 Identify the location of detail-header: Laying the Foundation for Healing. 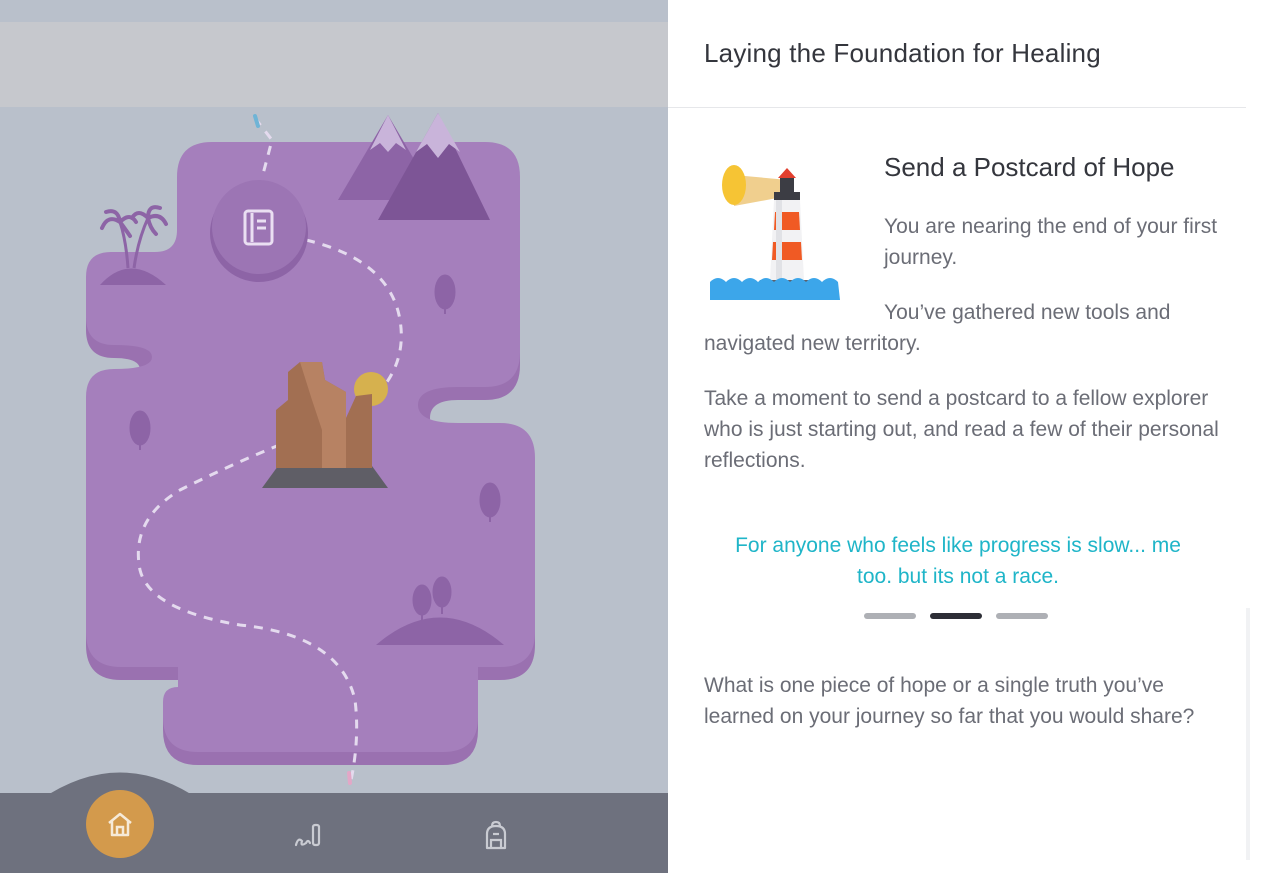
(957, 54).